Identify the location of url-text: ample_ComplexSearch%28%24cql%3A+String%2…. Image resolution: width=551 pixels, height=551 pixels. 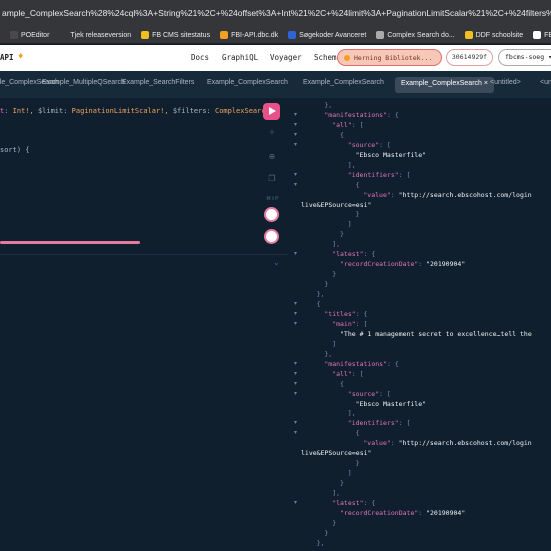
(276, 13).